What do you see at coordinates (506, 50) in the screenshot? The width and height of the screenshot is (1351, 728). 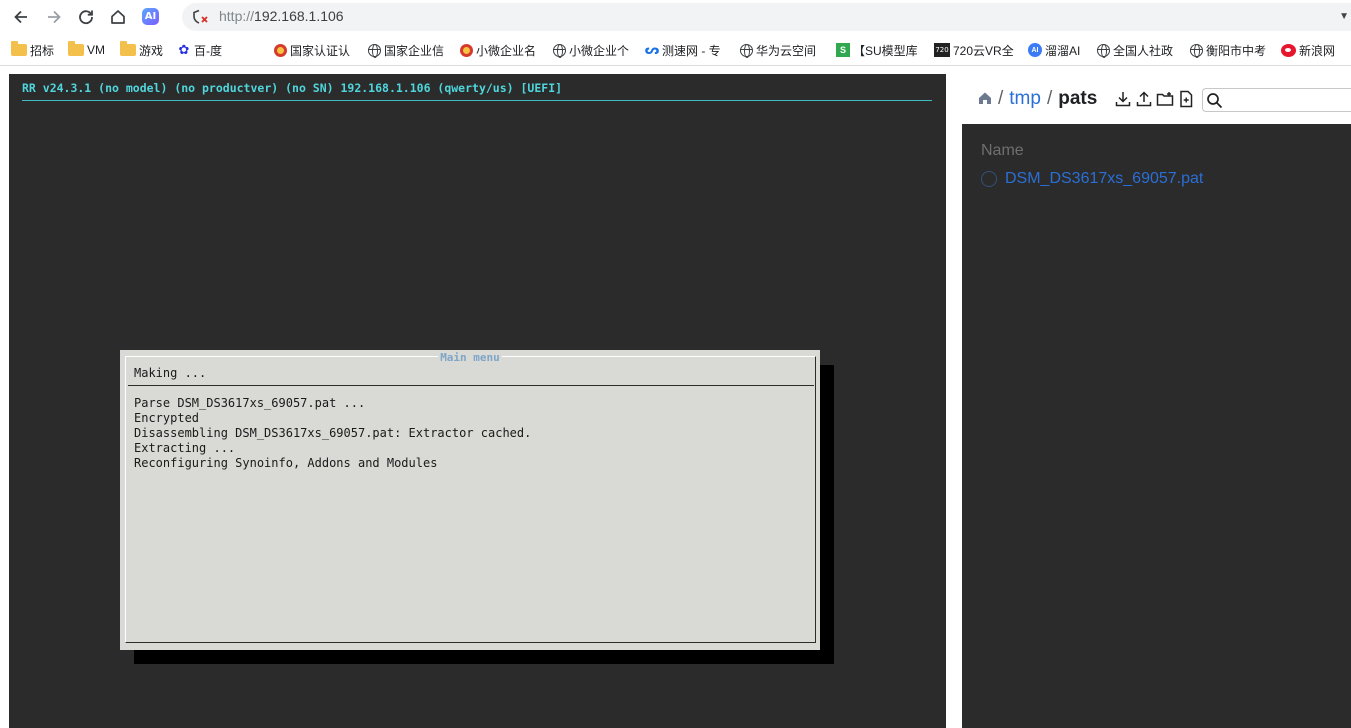 I see `bookmark-label: 小微企业名` at bounding box center [506, 50].